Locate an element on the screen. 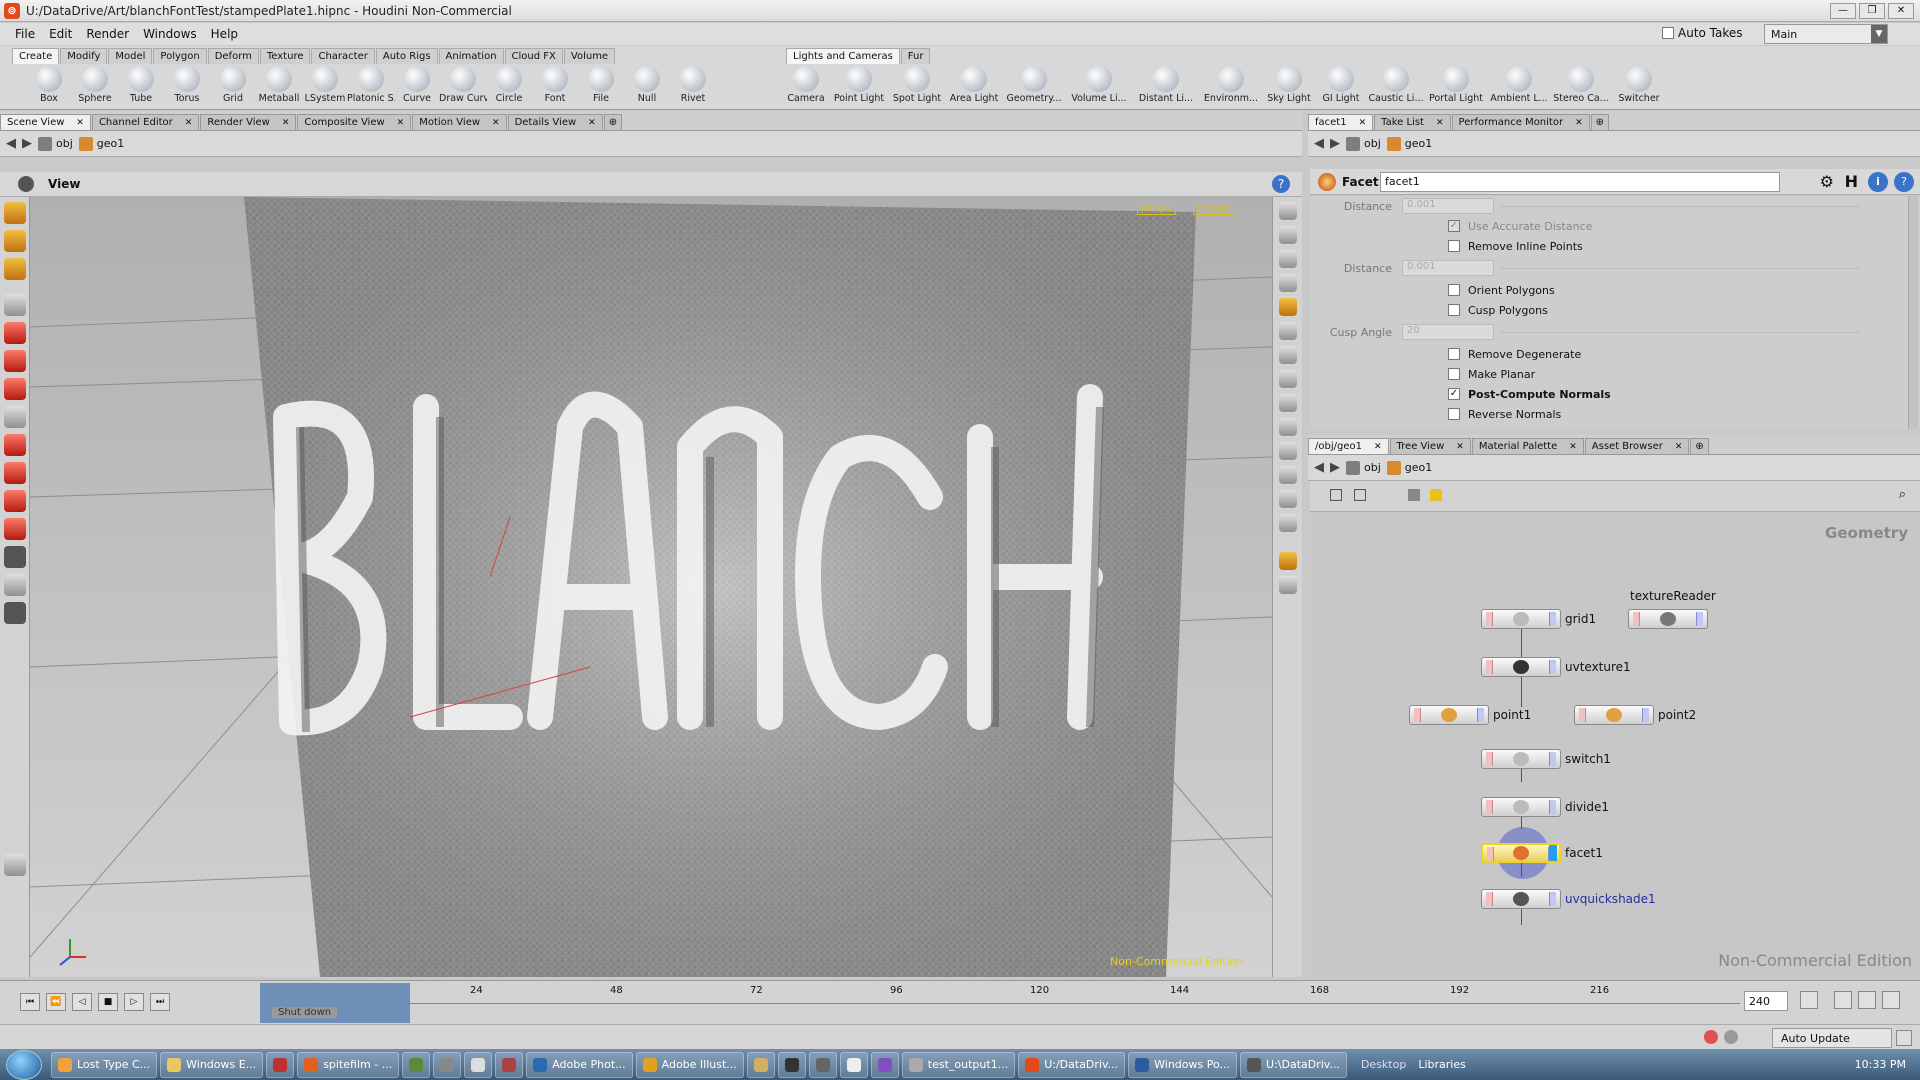 This screenshot has height=1080, width=1920. tool-metaball: Metaball is located at coordinates (279, 85).